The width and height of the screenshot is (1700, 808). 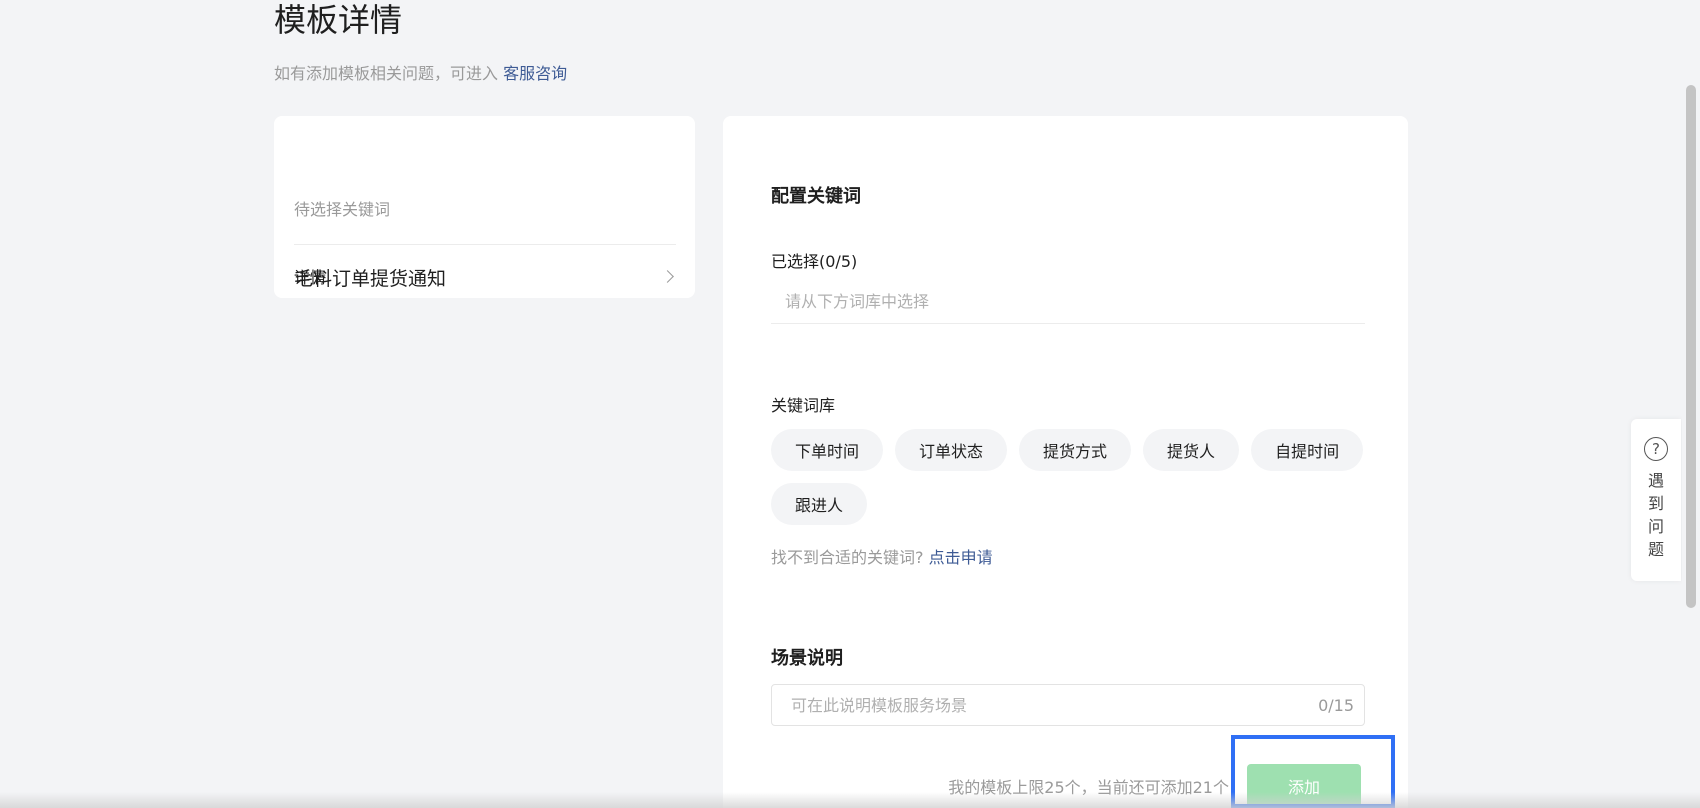 I want to click on scene-char-counter: 0/15, so click(x=1336, y=705).